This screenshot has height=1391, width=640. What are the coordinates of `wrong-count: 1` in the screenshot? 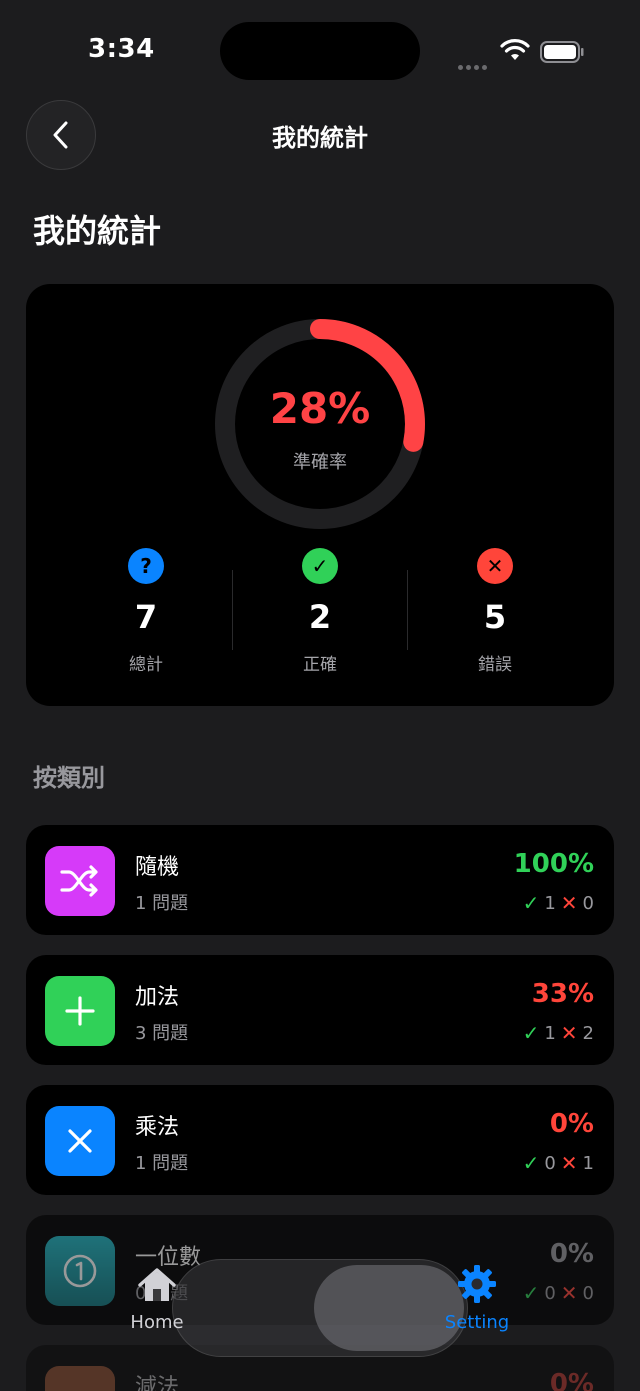 It's located at (588, 1163).